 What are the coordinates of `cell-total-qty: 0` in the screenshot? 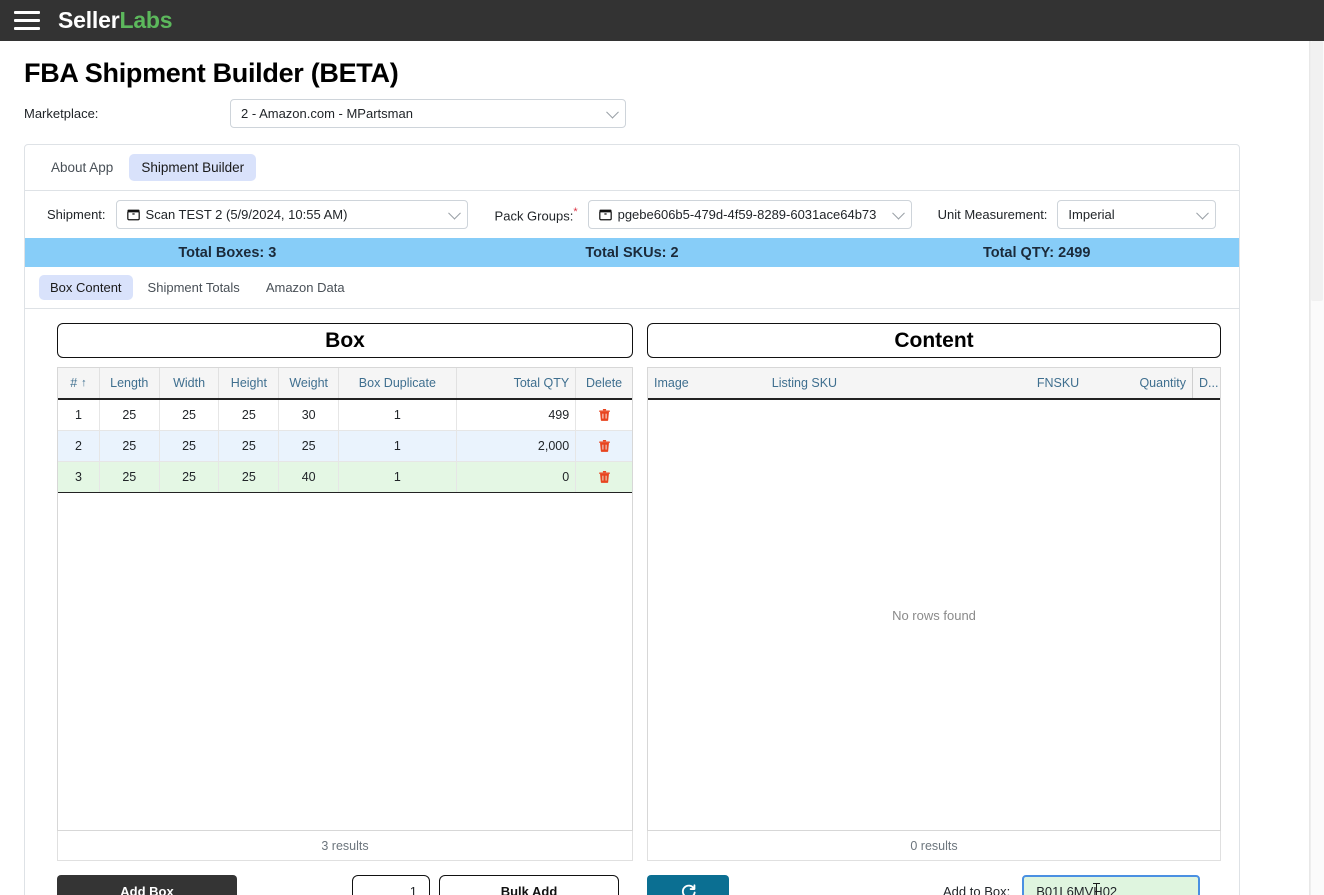 It's located at (517, 477).